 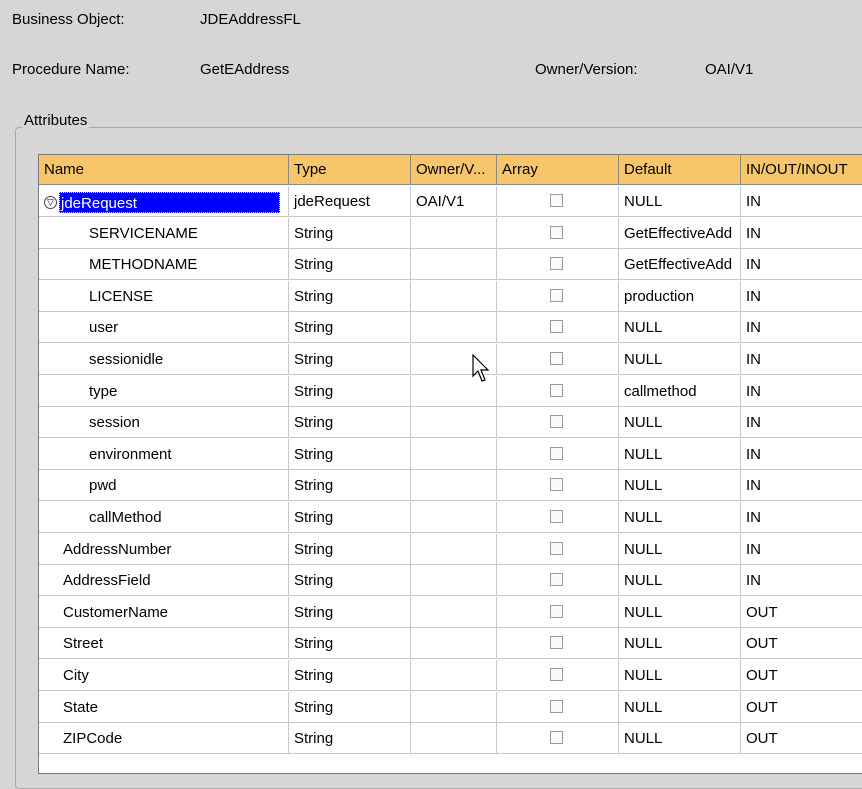 What do you see at coordinates (164, 296) in the screenshot?
I see `row-name-cell: LICENSE` at bounding box center [164, 296].